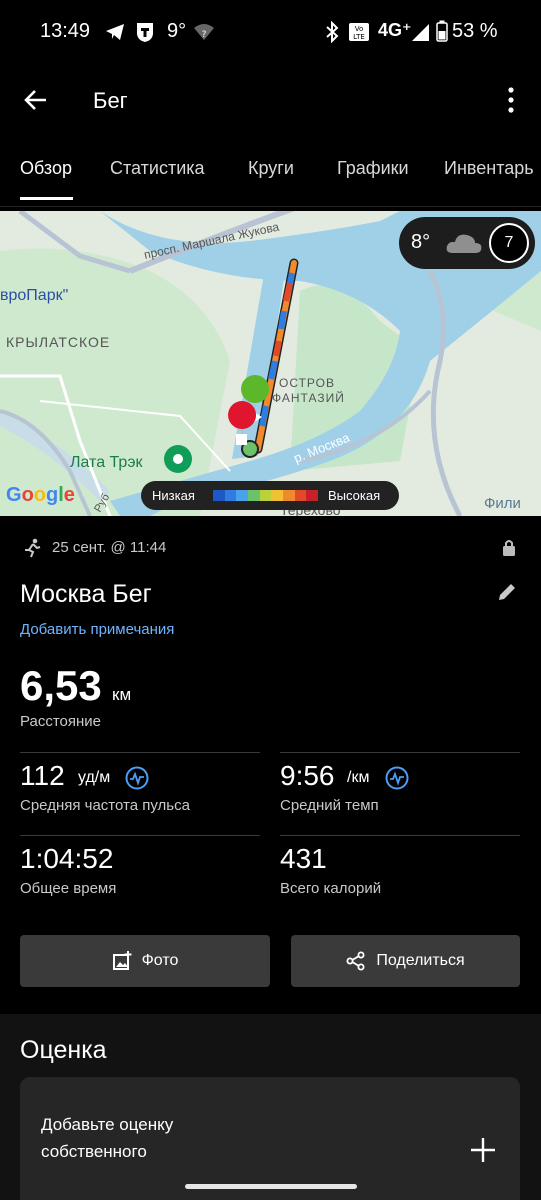 This screenshot has height=1200, width=541. Describe the element at coordinates (359, 29) in the screenshot. I see `svg-text: Vo` at that location.